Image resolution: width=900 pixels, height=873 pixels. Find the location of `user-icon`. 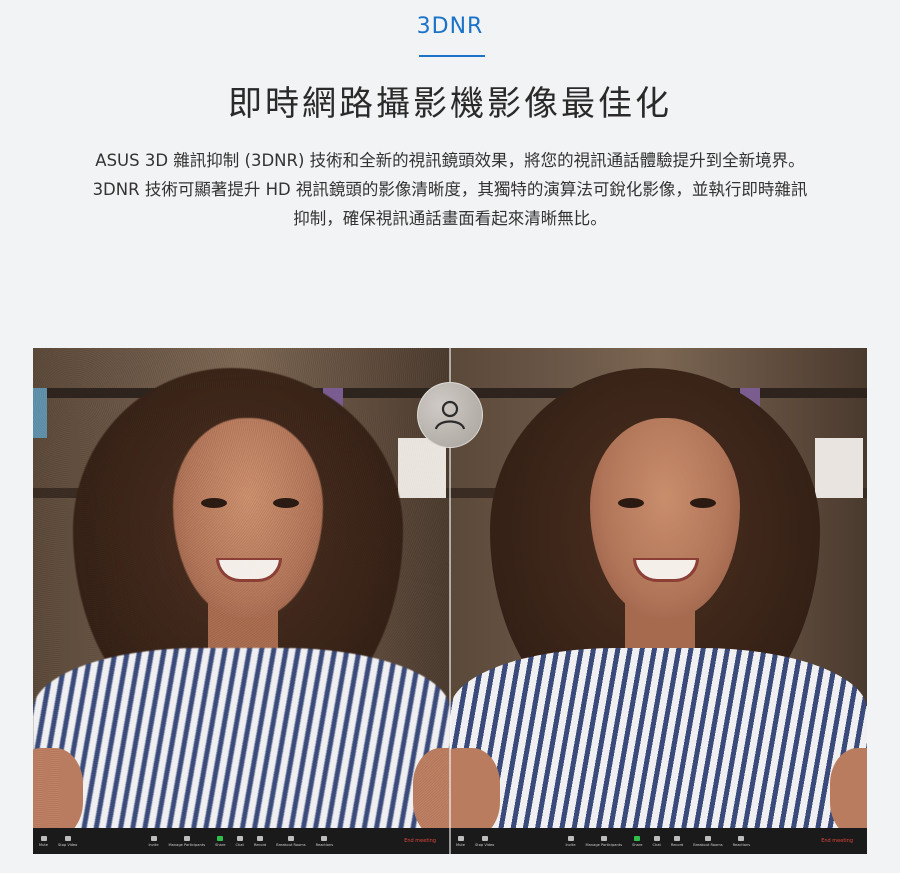

user-icon is located at coordinates (450, 415).